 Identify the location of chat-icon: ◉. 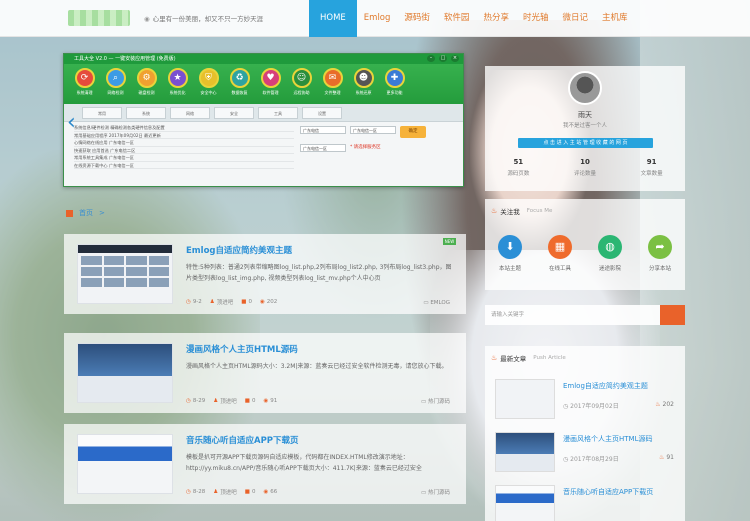
(147, 19).